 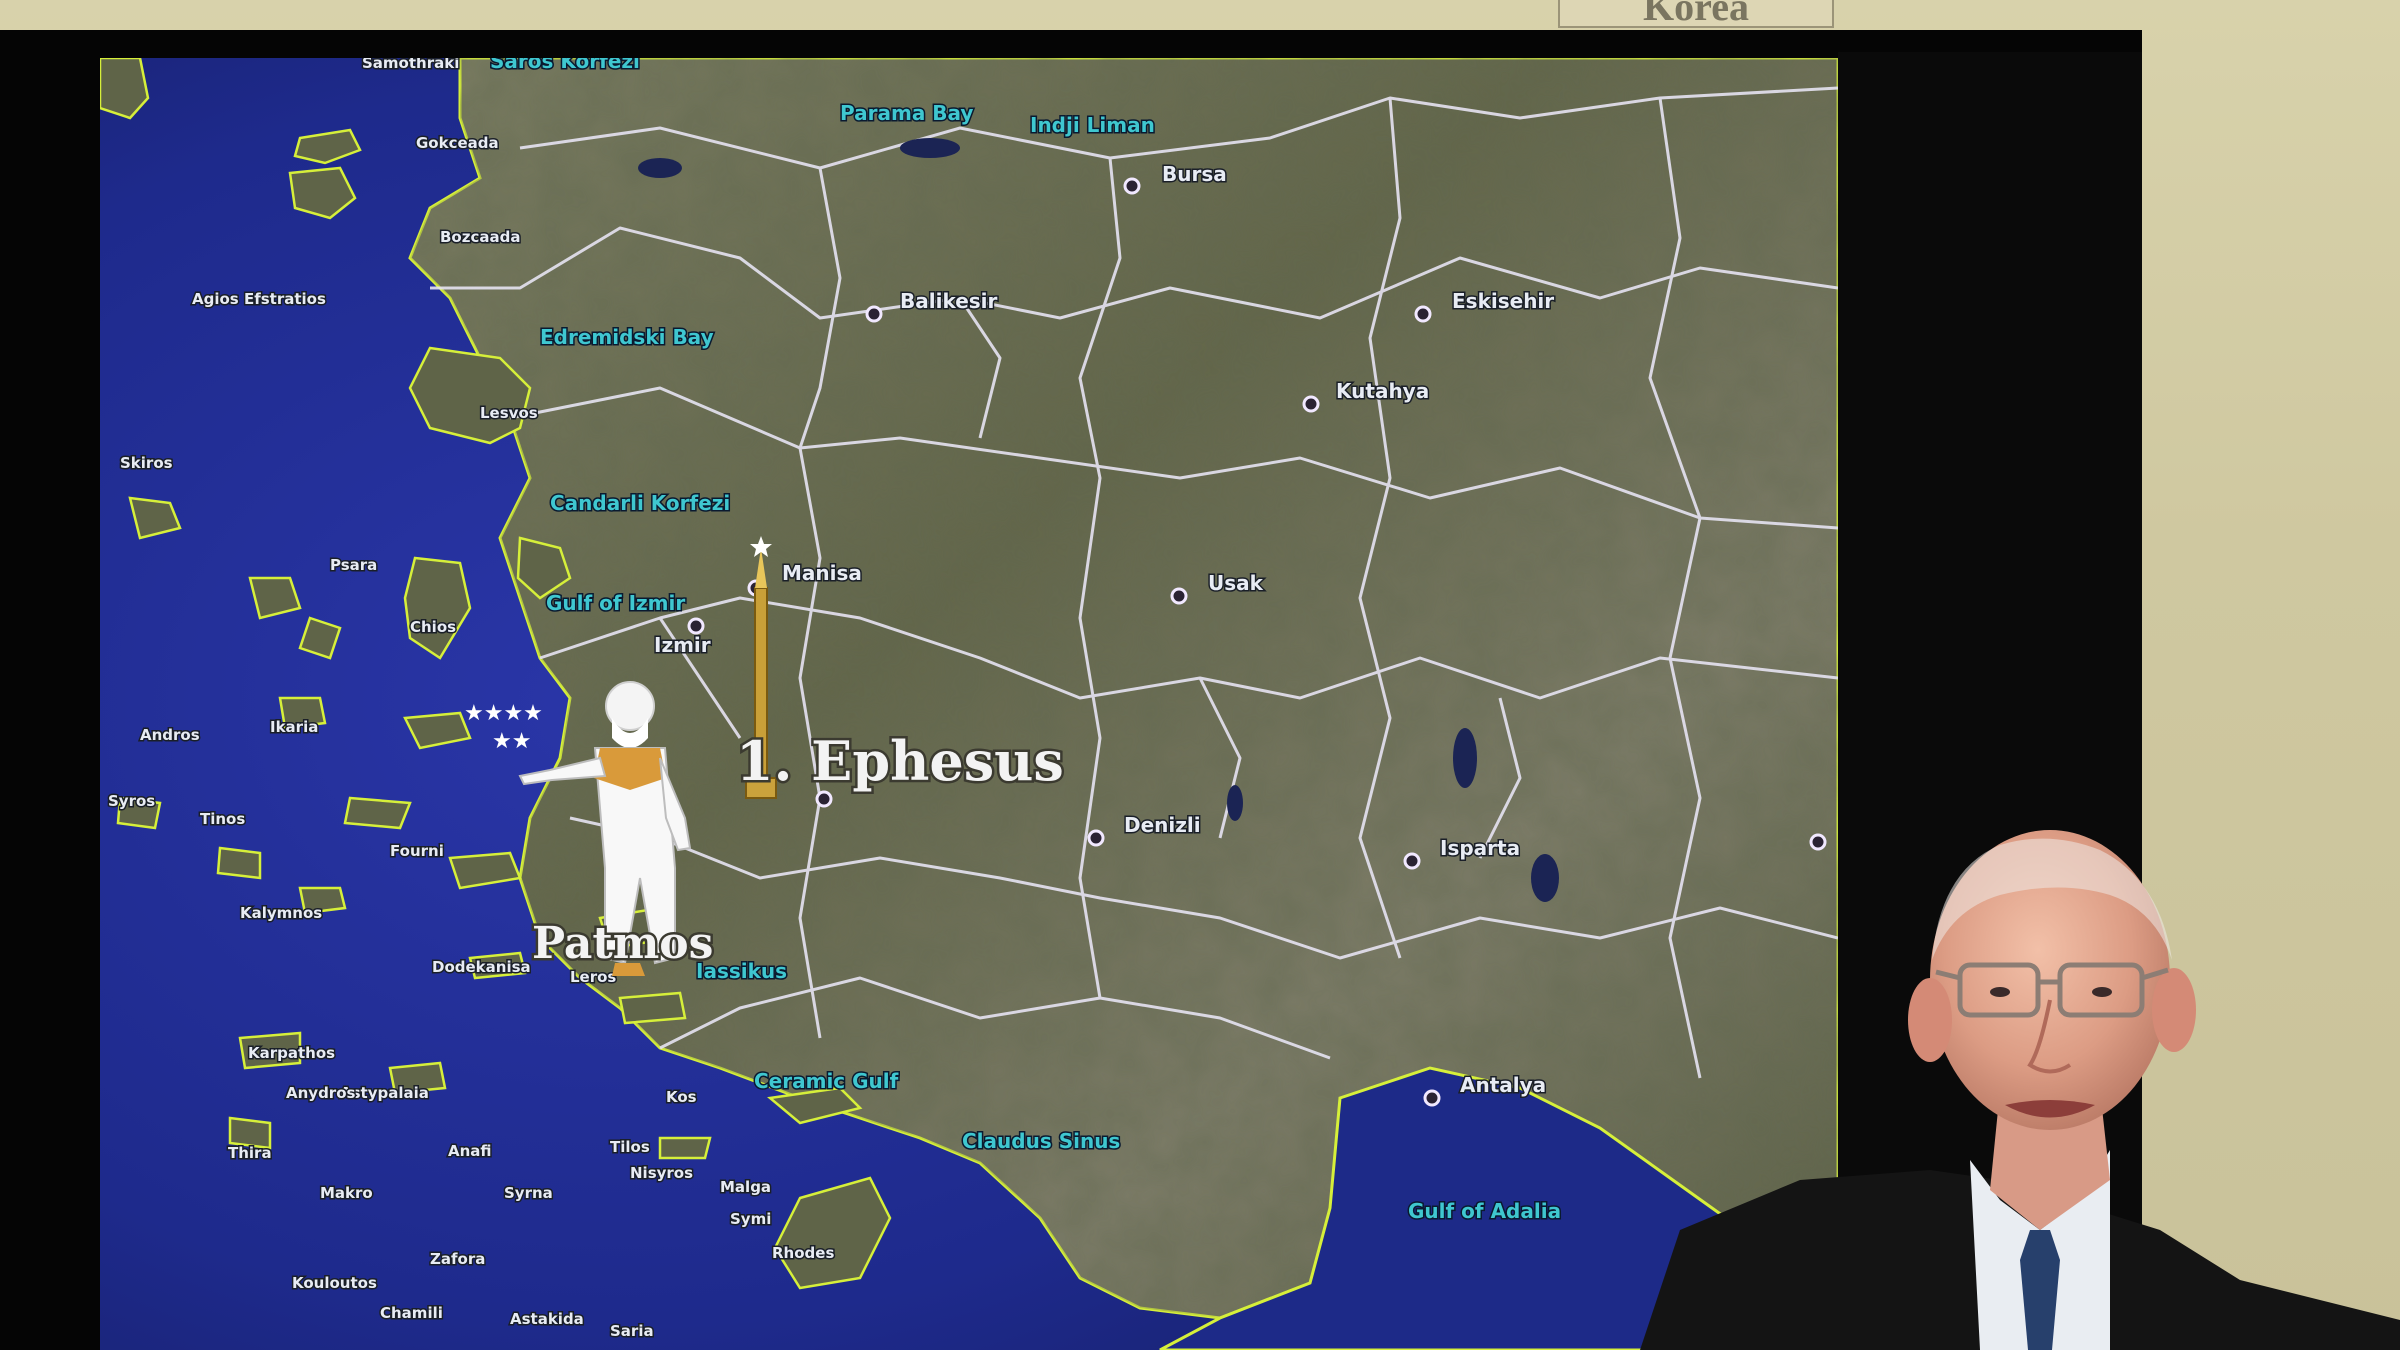 I want to click on city-label: Usak, so click(x=1236, y=583).